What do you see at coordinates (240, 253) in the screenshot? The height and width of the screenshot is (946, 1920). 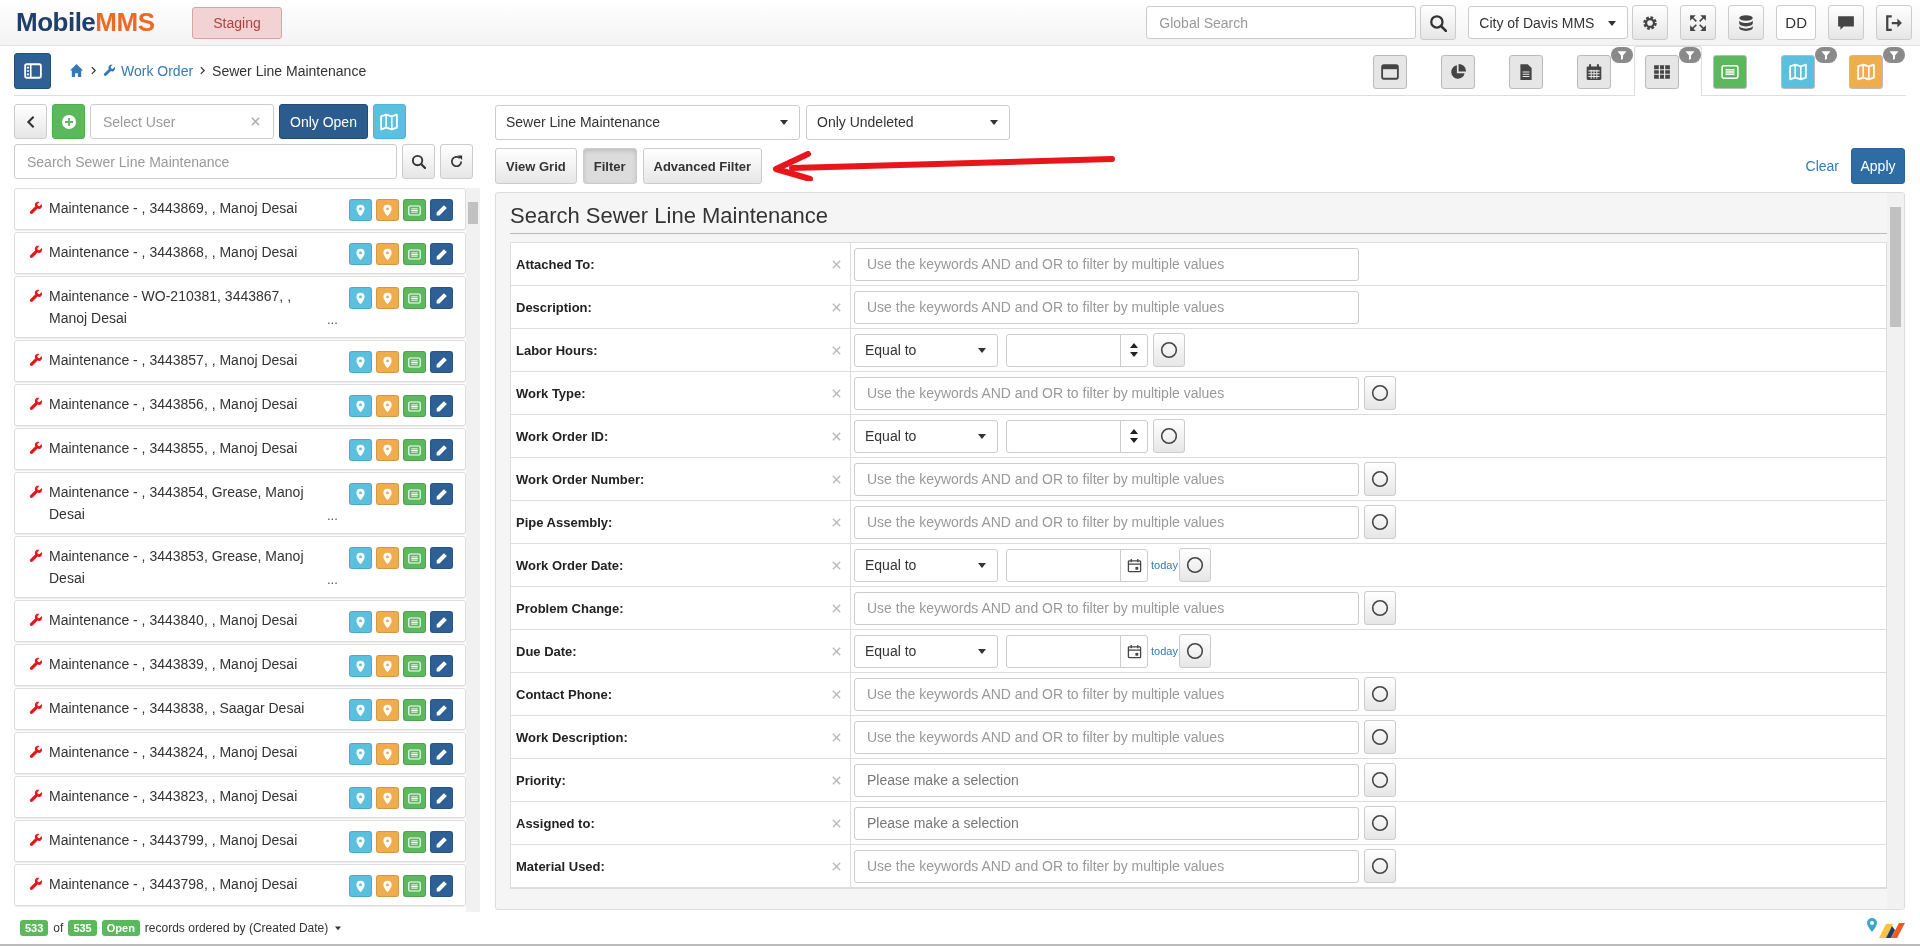 I see `list-item: Maintenance - , 3443868, , Manoj Desai` at bounding box center [240, 253].